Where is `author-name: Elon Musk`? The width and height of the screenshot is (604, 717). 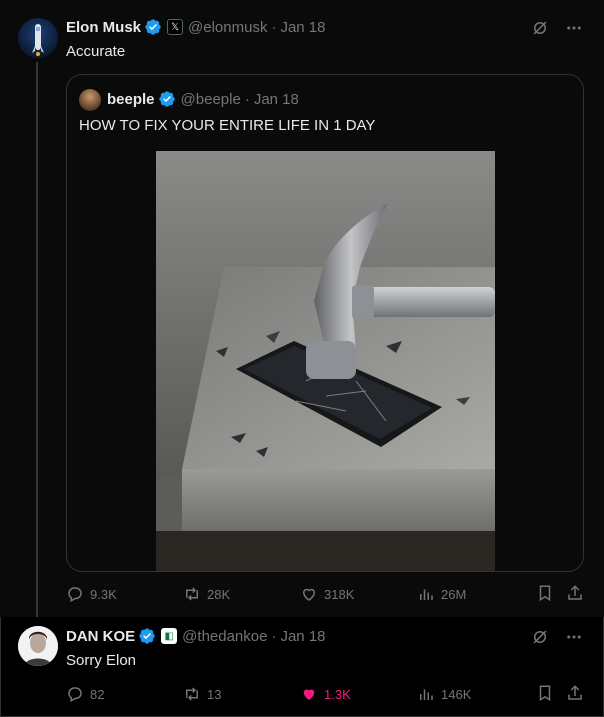
author-name: Elon Musk is located at coordinates (103, 27).